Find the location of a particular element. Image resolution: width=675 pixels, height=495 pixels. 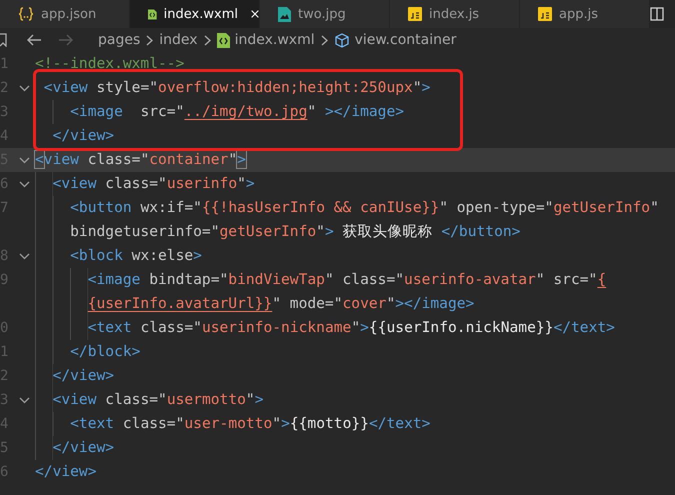

code-line: <!--index.wxml--> is located at coordinates (109, 64).